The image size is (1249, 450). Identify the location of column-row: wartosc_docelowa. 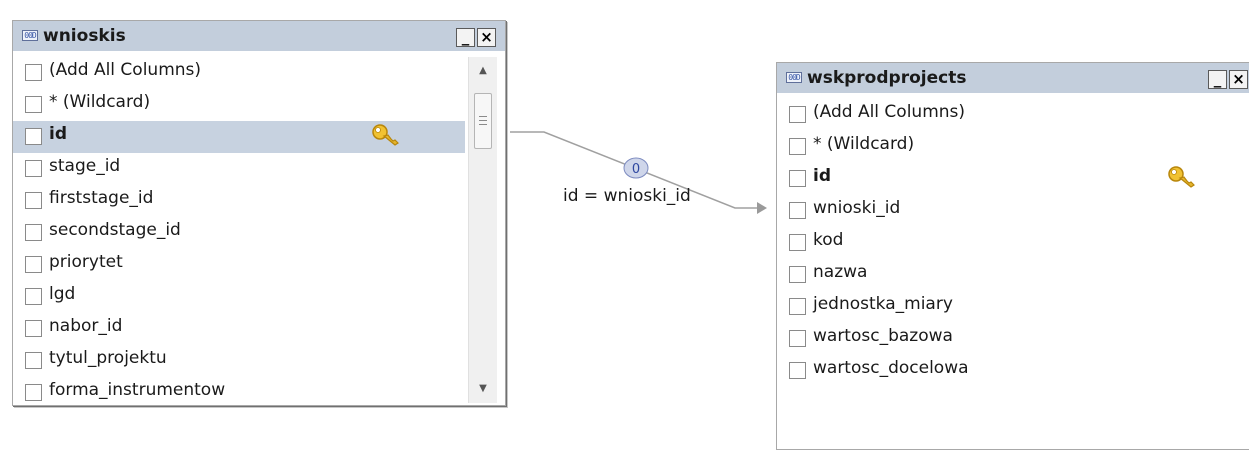
(1012, 371).